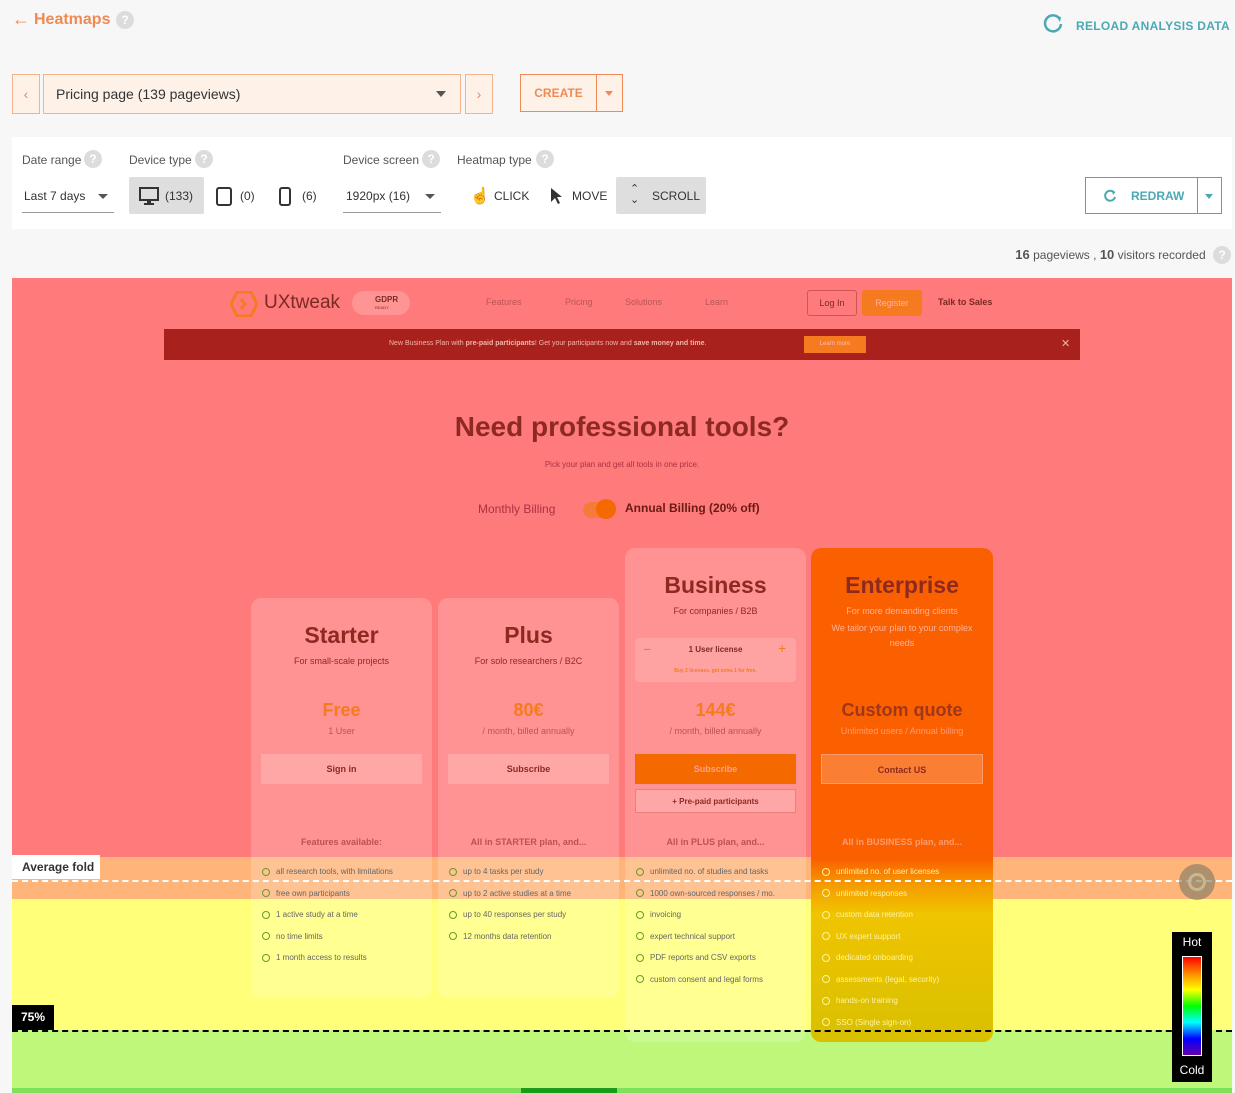 Image resolution: width=1235 pixels, height=1093 pixels. What do you see at coordinates (715, 769) in the screenshot?
I see `plan-button: Subscribe` at bounding box center [715, 769].